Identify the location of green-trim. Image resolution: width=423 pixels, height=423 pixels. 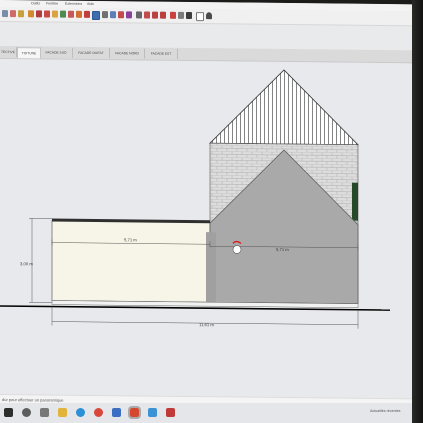
(355, 201).